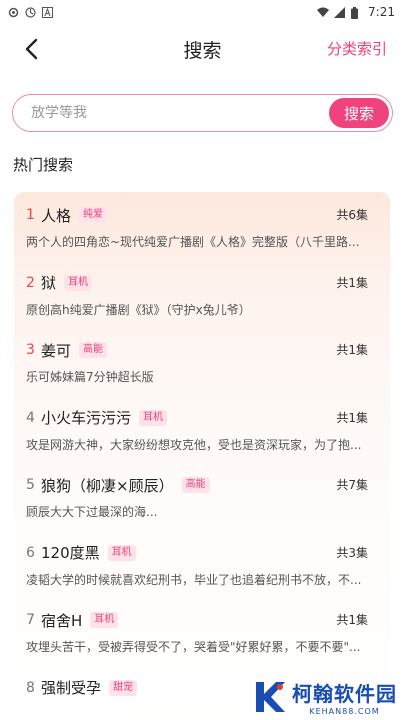 This screenshot has height=720, width=405. Describe the element at coordinates (30, 417) in the screenshot. I see `item-rank: 4` at that location.